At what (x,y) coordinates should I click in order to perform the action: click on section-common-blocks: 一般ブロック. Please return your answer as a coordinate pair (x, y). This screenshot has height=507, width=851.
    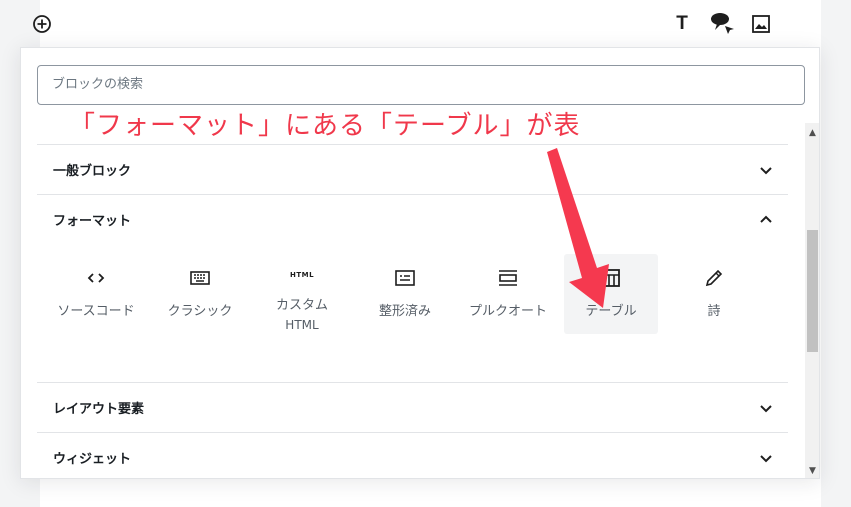
    Looking at the image, I should click on (412, 169).